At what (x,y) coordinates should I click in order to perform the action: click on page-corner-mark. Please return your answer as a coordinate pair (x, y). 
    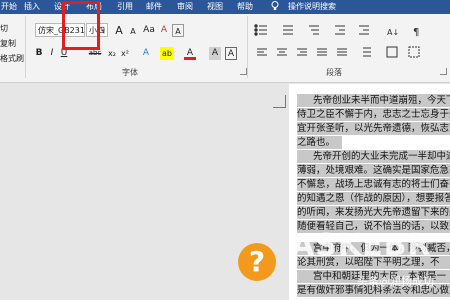
    Looking at the image, I should click on (279, 101).